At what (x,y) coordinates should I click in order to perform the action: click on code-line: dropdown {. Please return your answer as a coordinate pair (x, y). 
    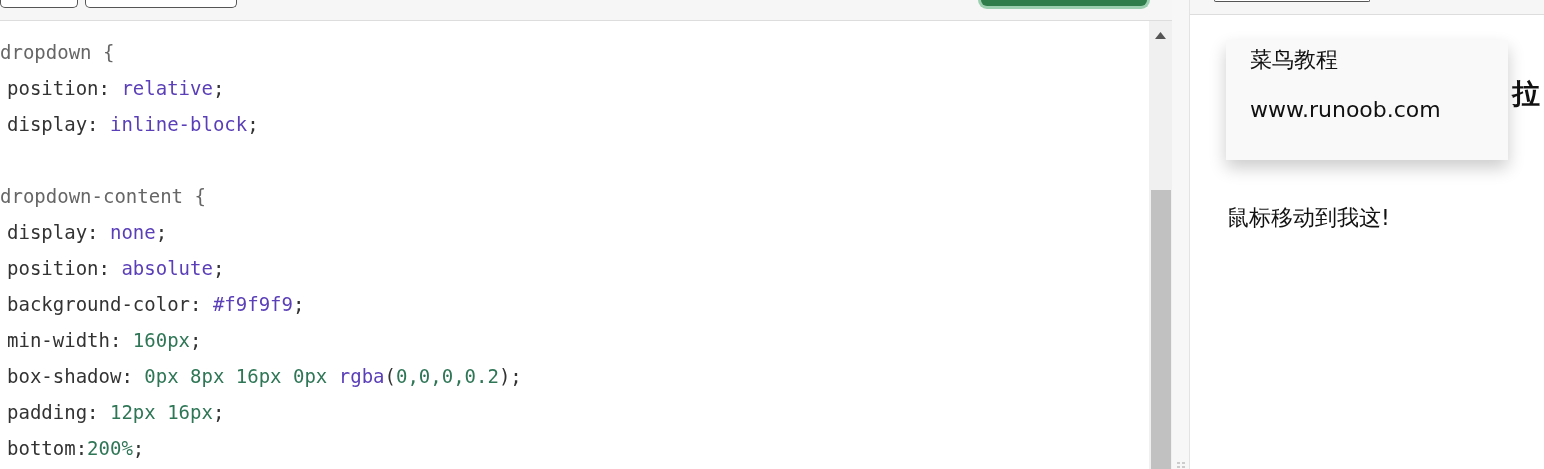
    Looking at the image, I should click on (57, 52).